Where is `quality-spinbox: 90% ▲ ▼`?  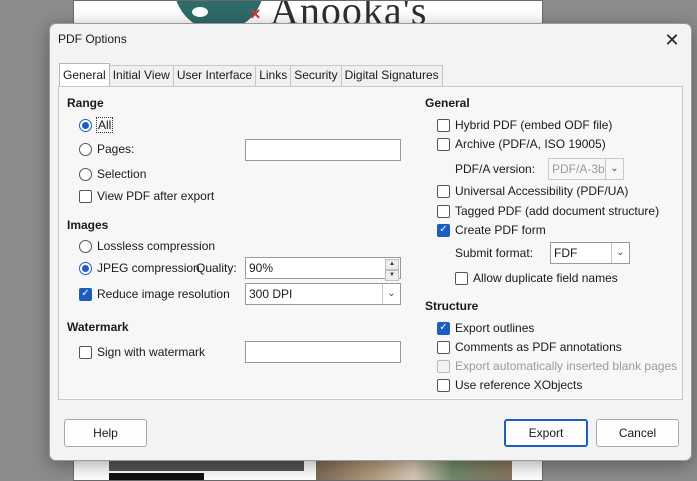
quality-spinbox: 90% ▲ ▼ is located at coordinates (323, 269).